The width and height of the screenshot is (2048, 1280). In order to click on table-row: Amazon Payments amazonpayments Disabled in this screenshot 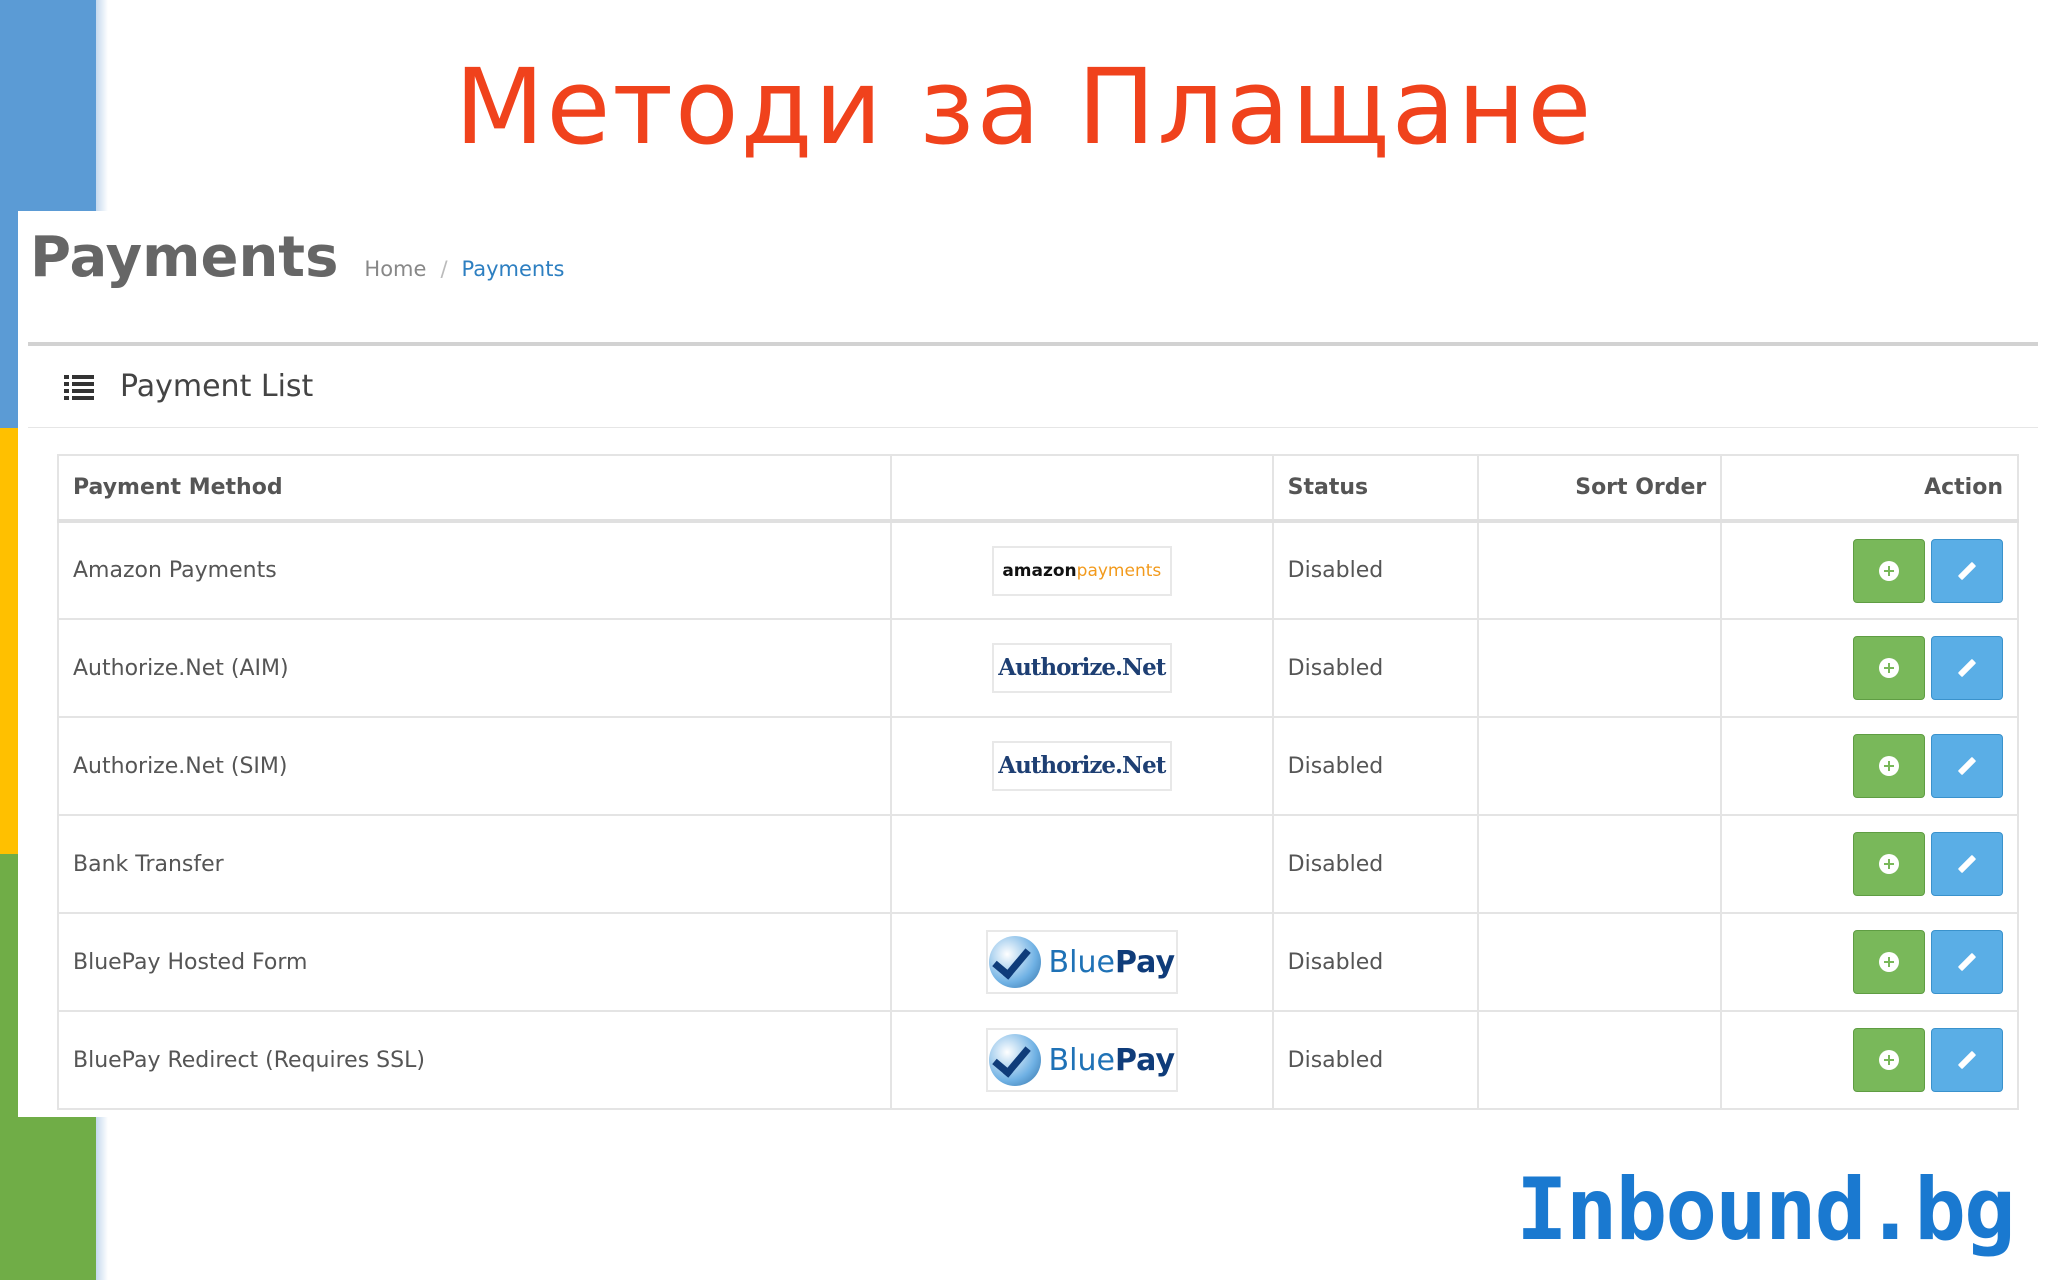, I will do `click(1038, 570)`.